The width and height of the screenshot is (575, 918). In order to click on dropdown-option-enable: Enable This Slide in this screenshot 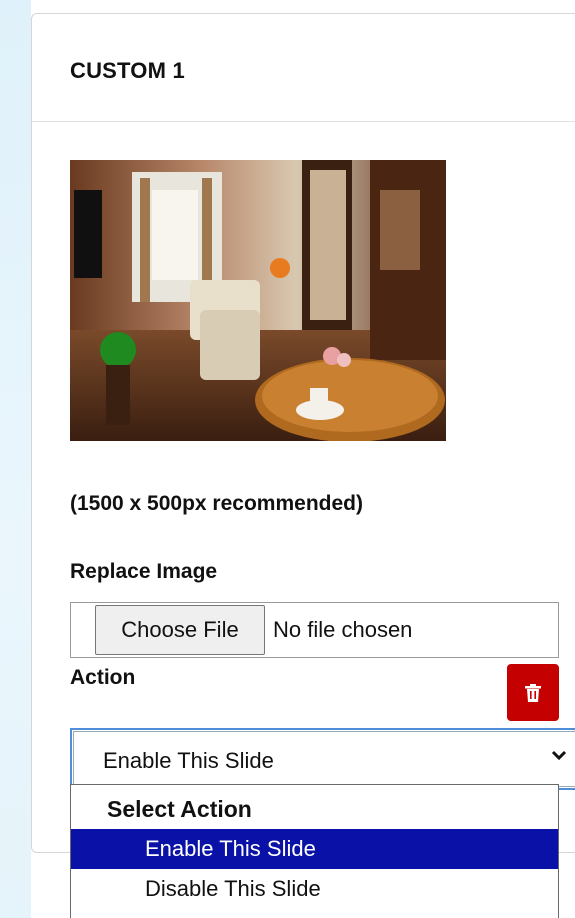, I will do `click(314, 849)`.